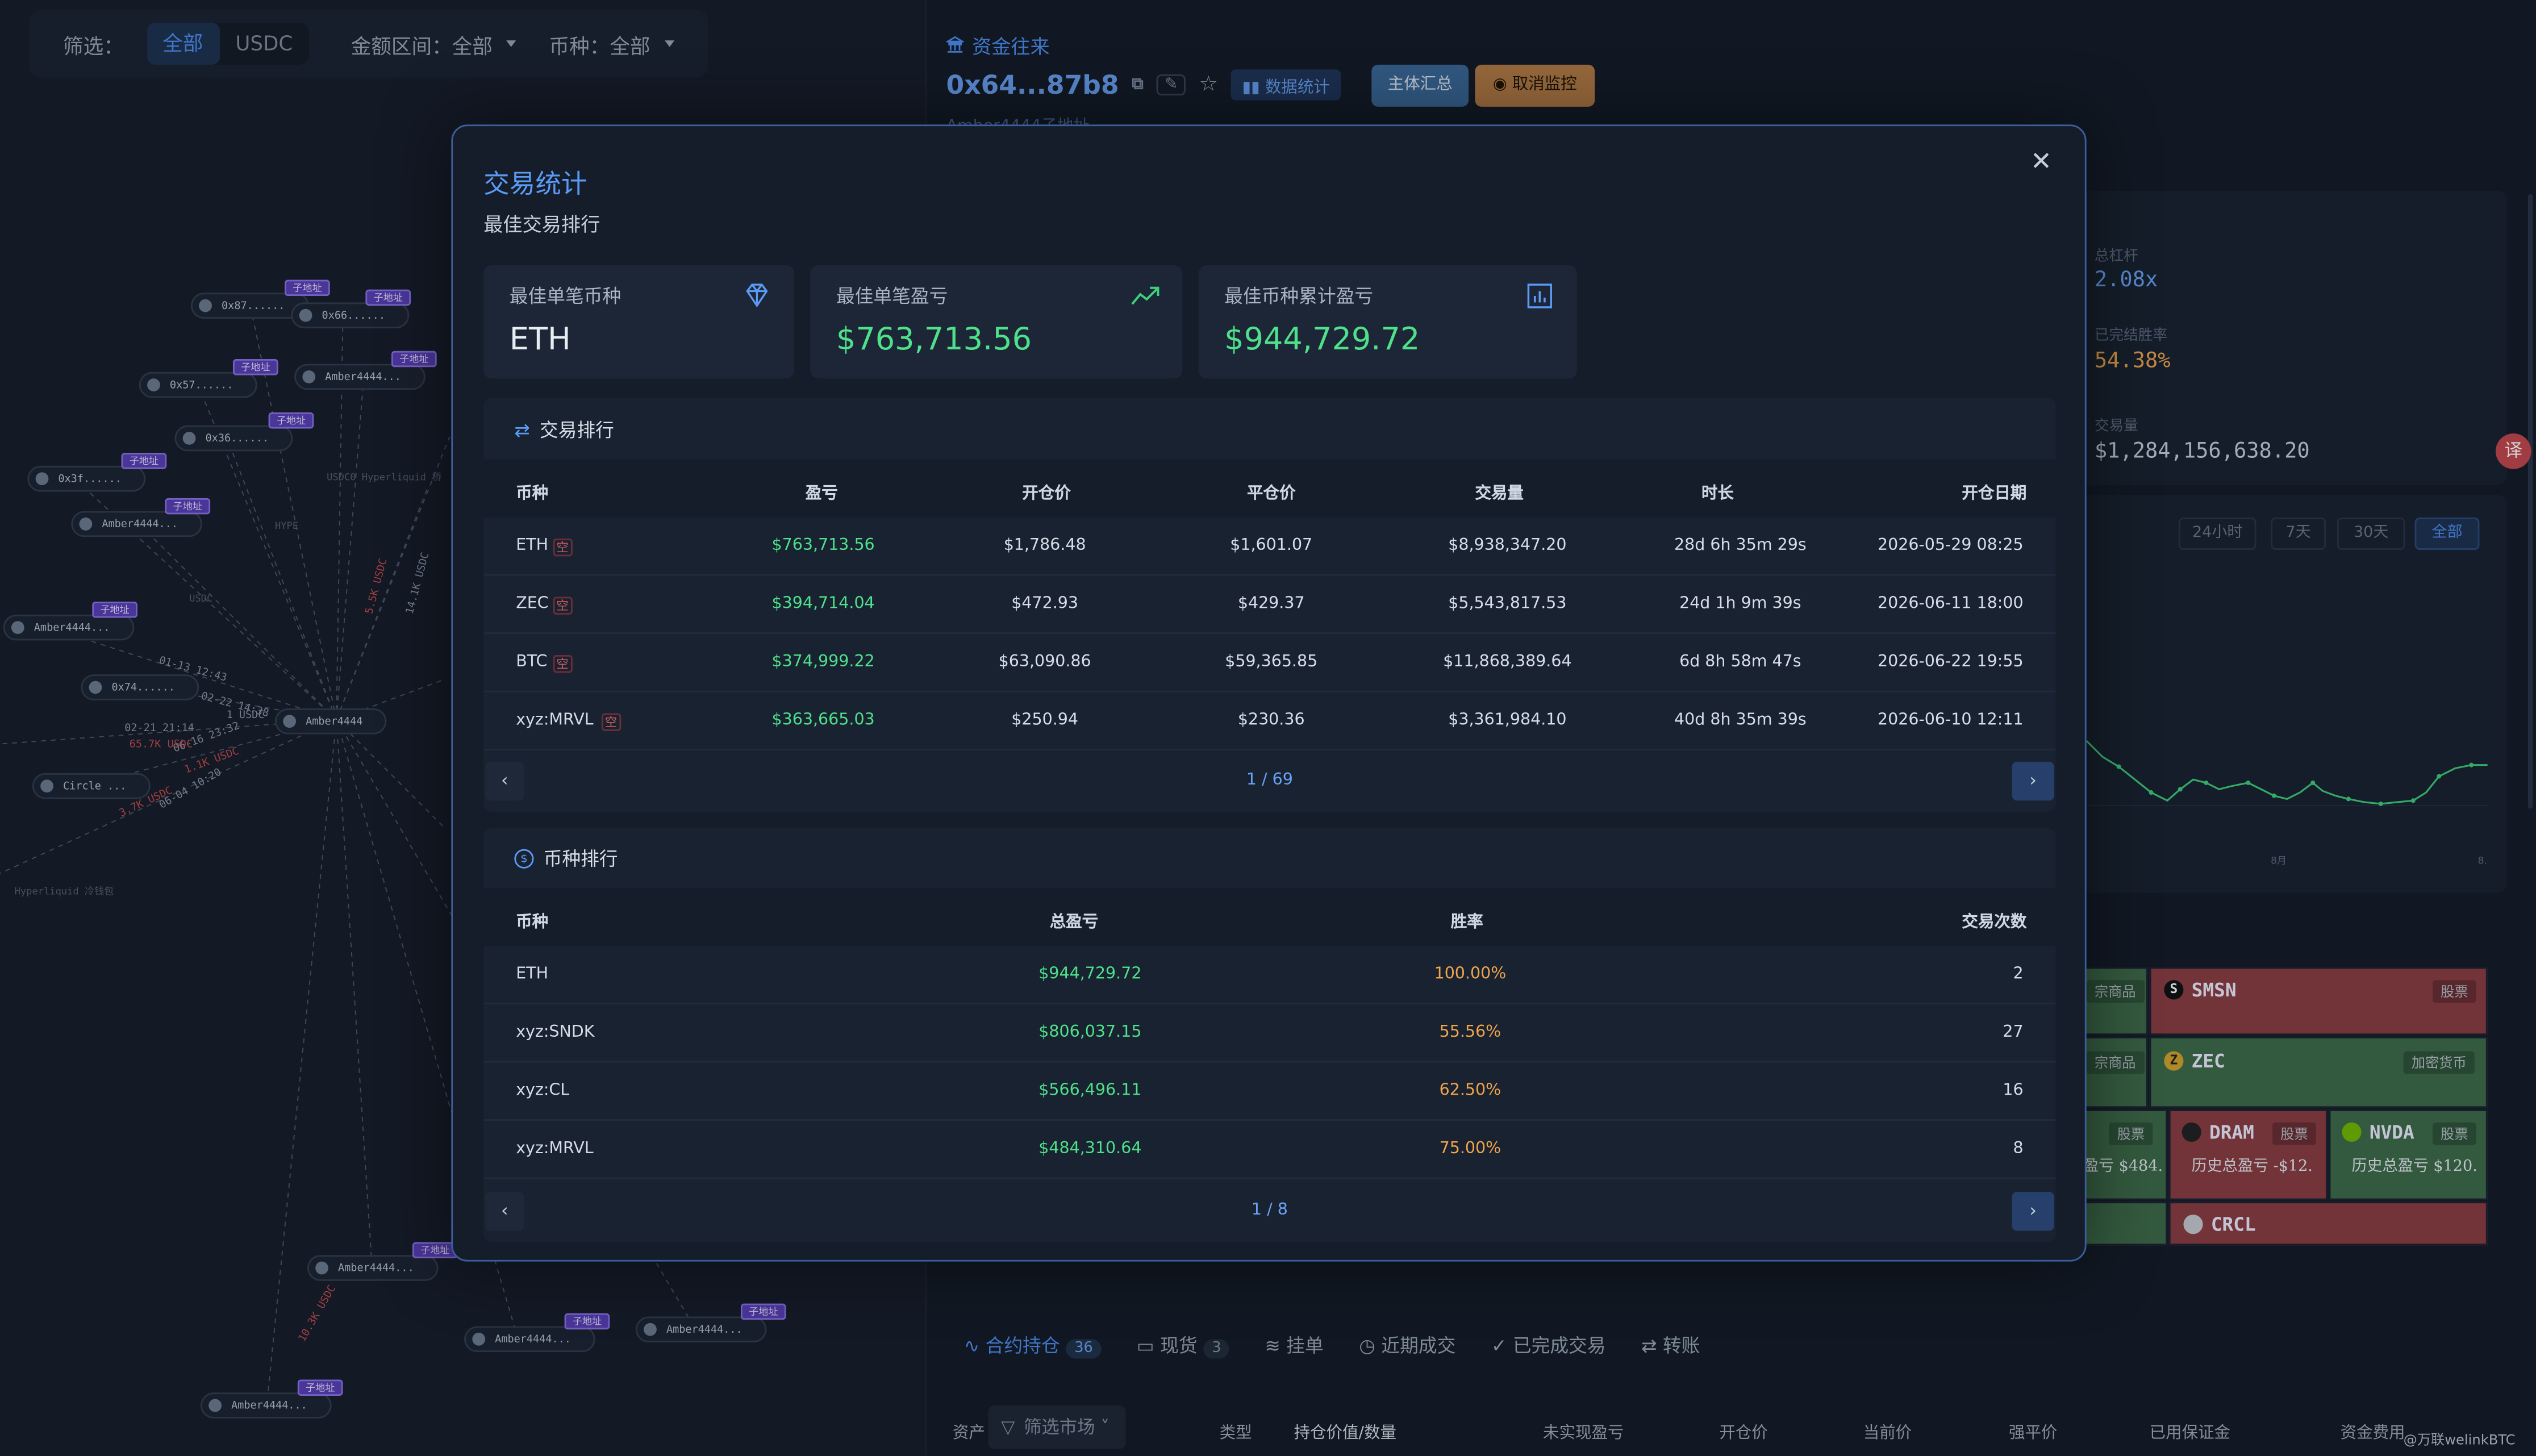 The width and height of the screenshot is (2536, 1456). I want to click on column-header: 交易次数, so click(1994, 922).